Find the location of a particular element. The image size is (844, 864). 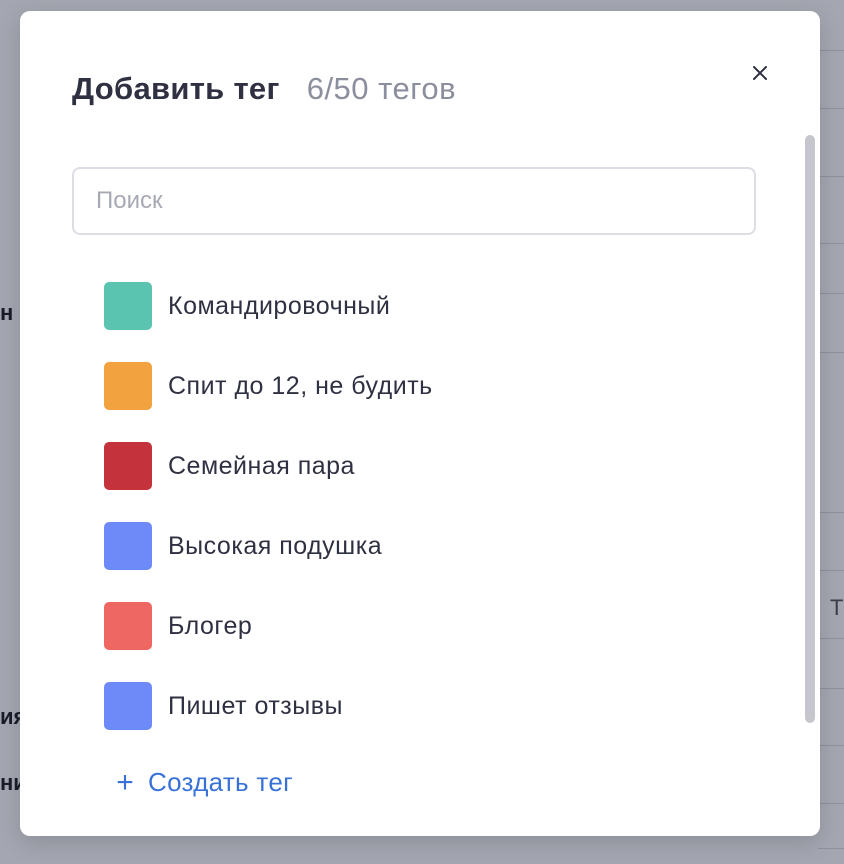

close-button is located at coordinates (760, 73).